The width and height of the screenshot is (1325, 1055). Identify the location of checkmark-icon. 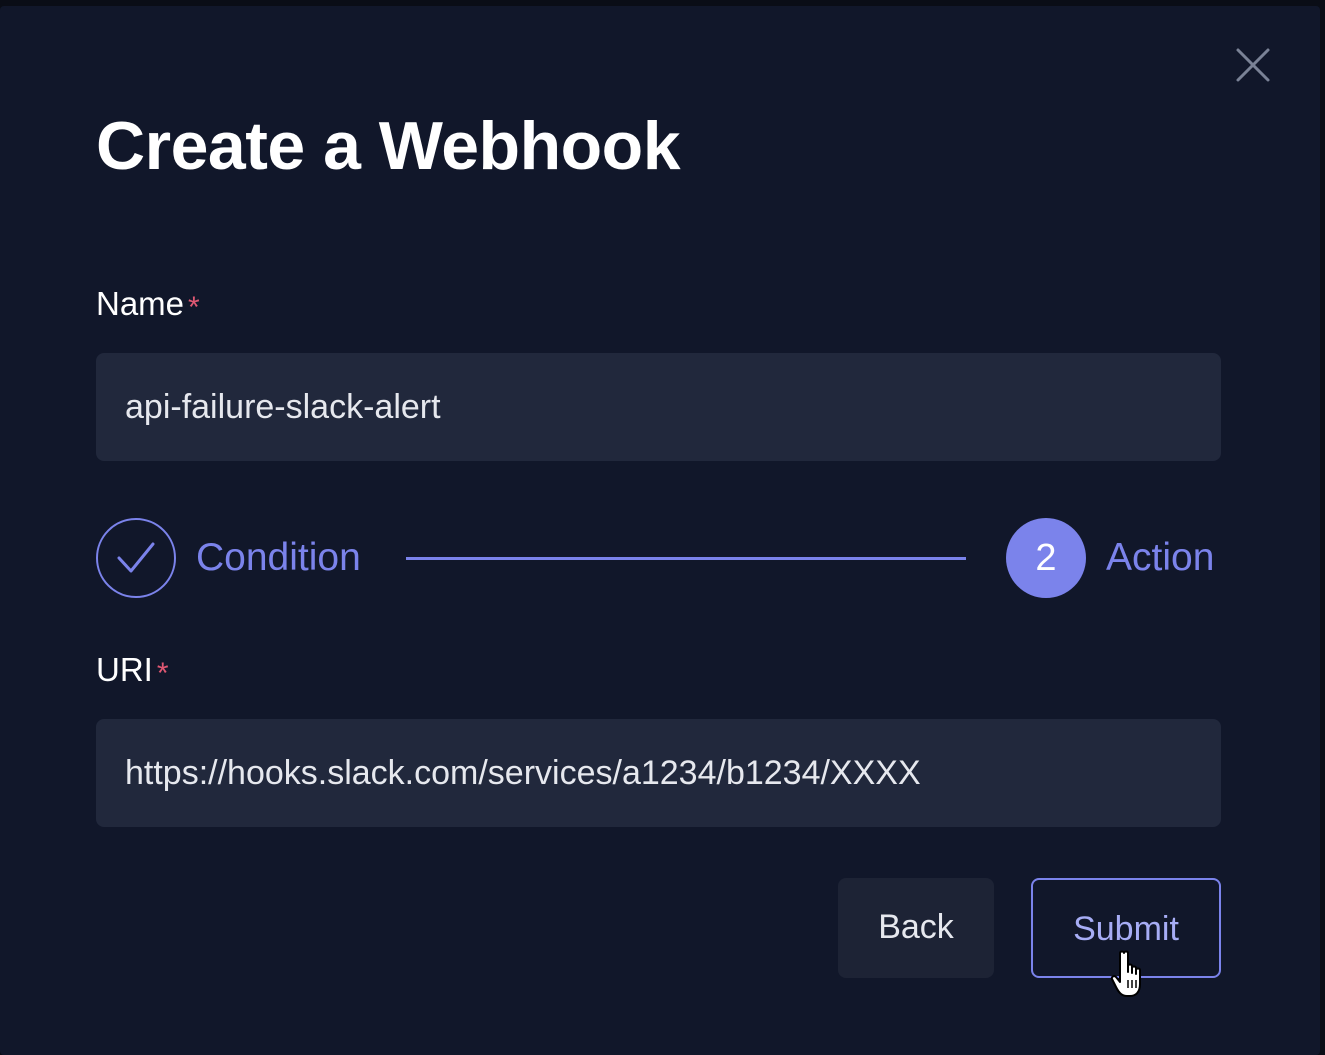
(136, 557).